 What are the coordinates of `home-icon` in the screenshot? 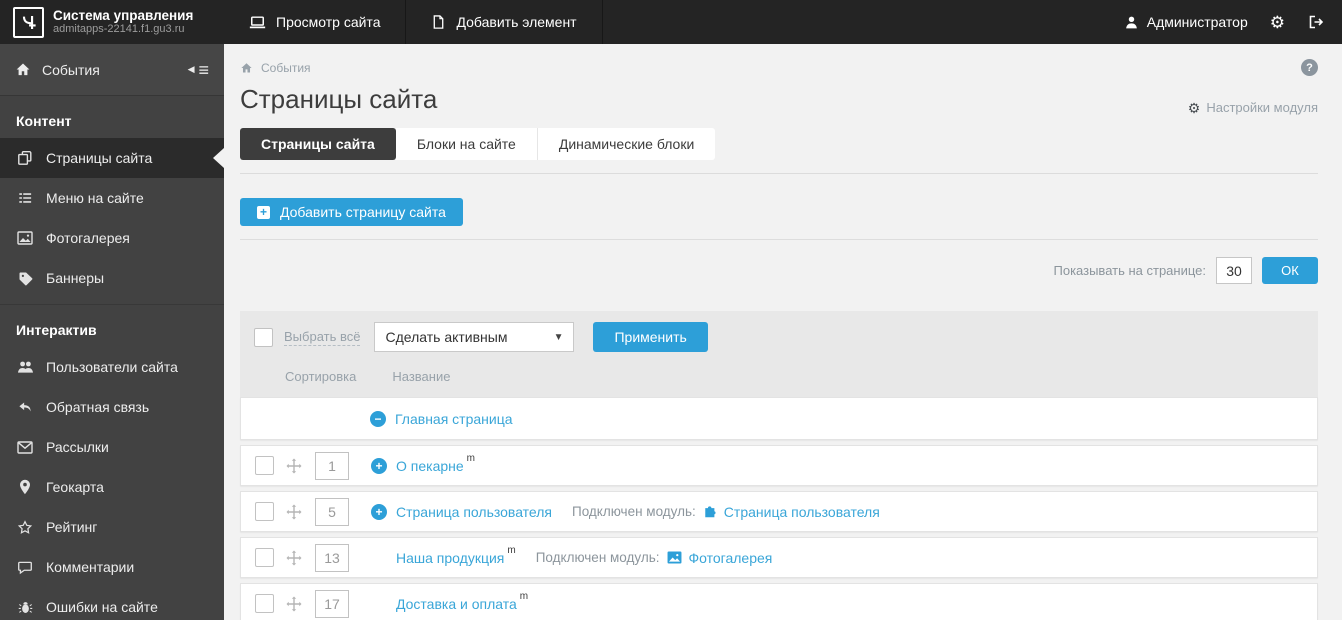 It's located at (23, 69).